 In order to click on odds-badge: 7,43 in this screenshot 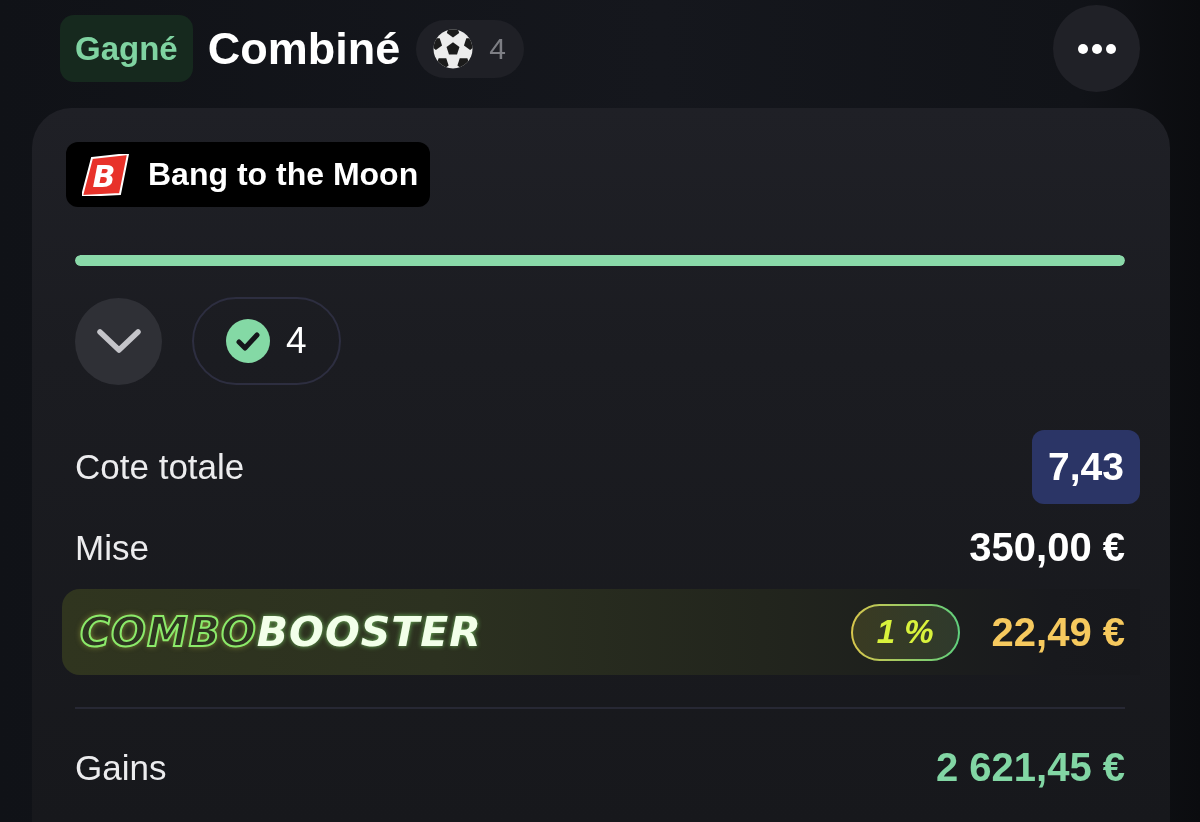, I will do `click(1086, 467)`.